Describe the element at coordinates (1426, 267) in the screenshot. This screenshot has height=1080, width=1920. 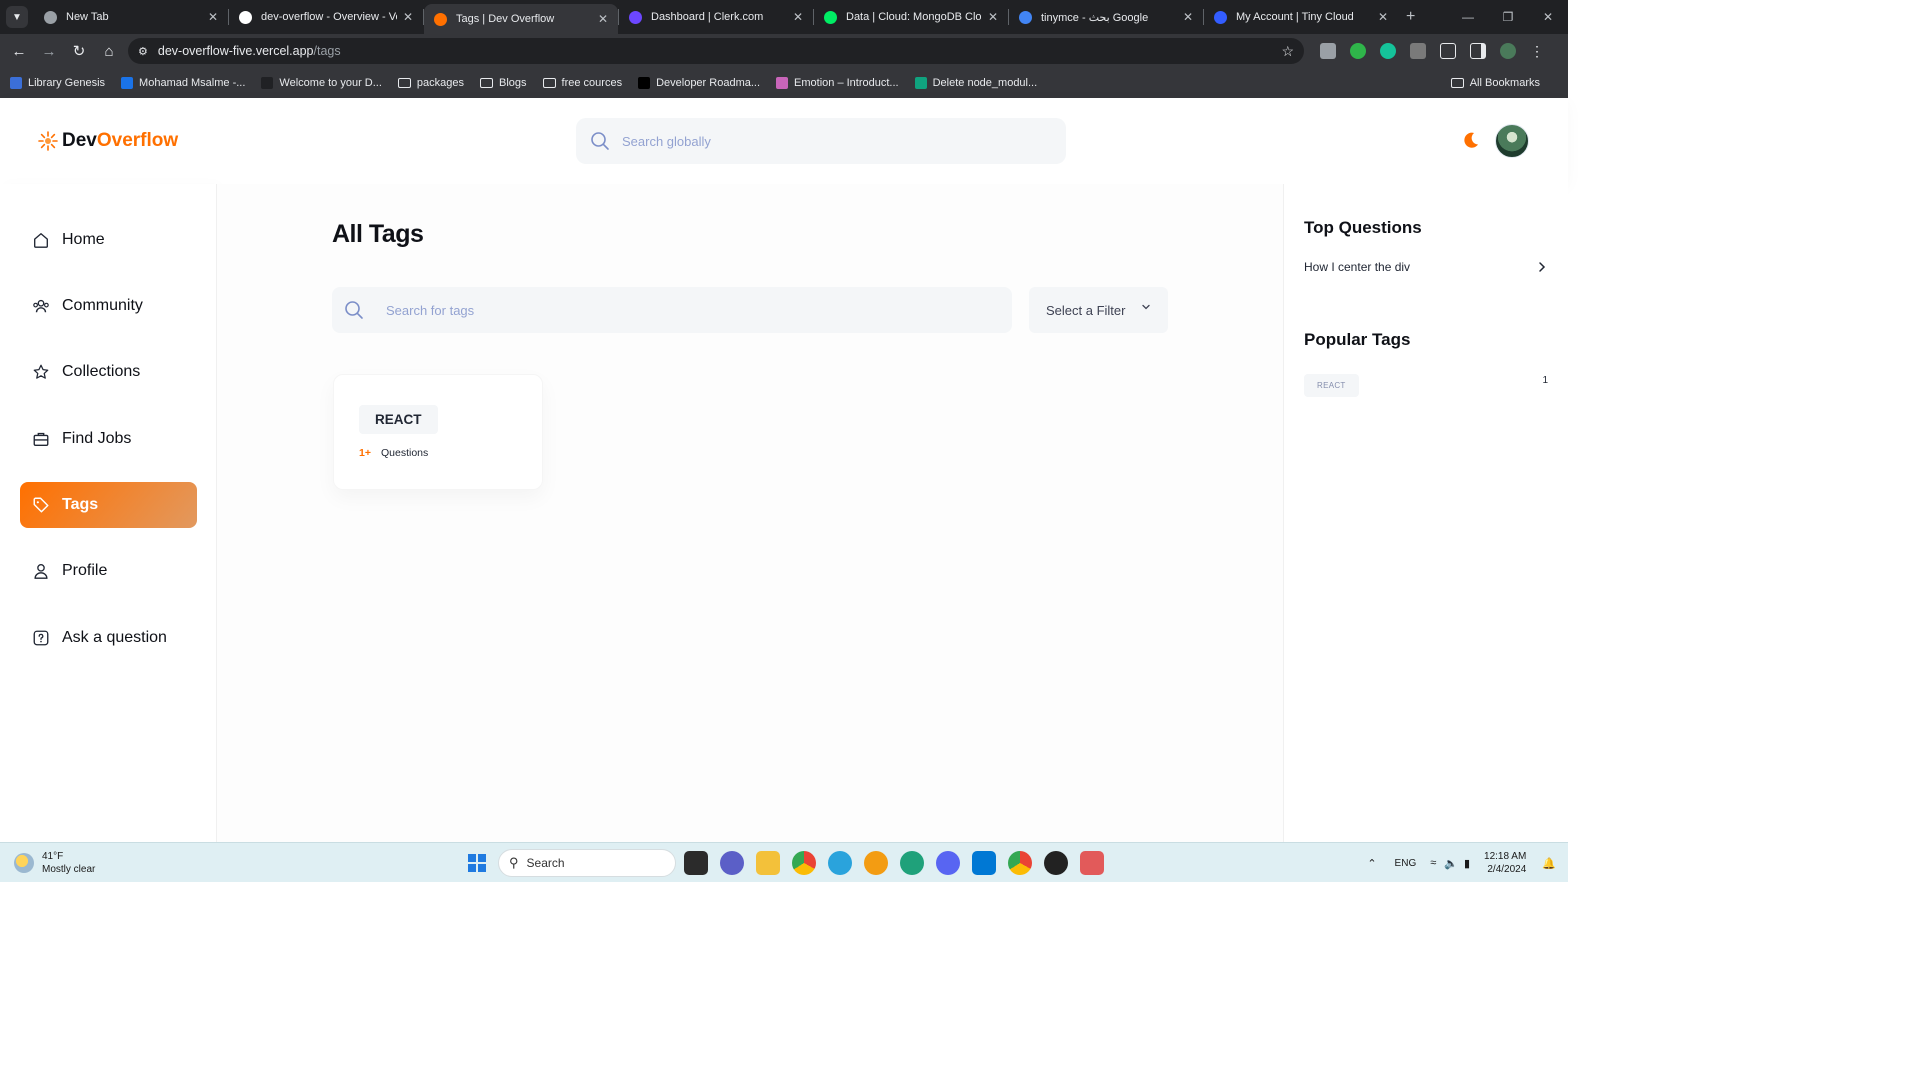
I see `top-question-link: How I center the div` at that location.